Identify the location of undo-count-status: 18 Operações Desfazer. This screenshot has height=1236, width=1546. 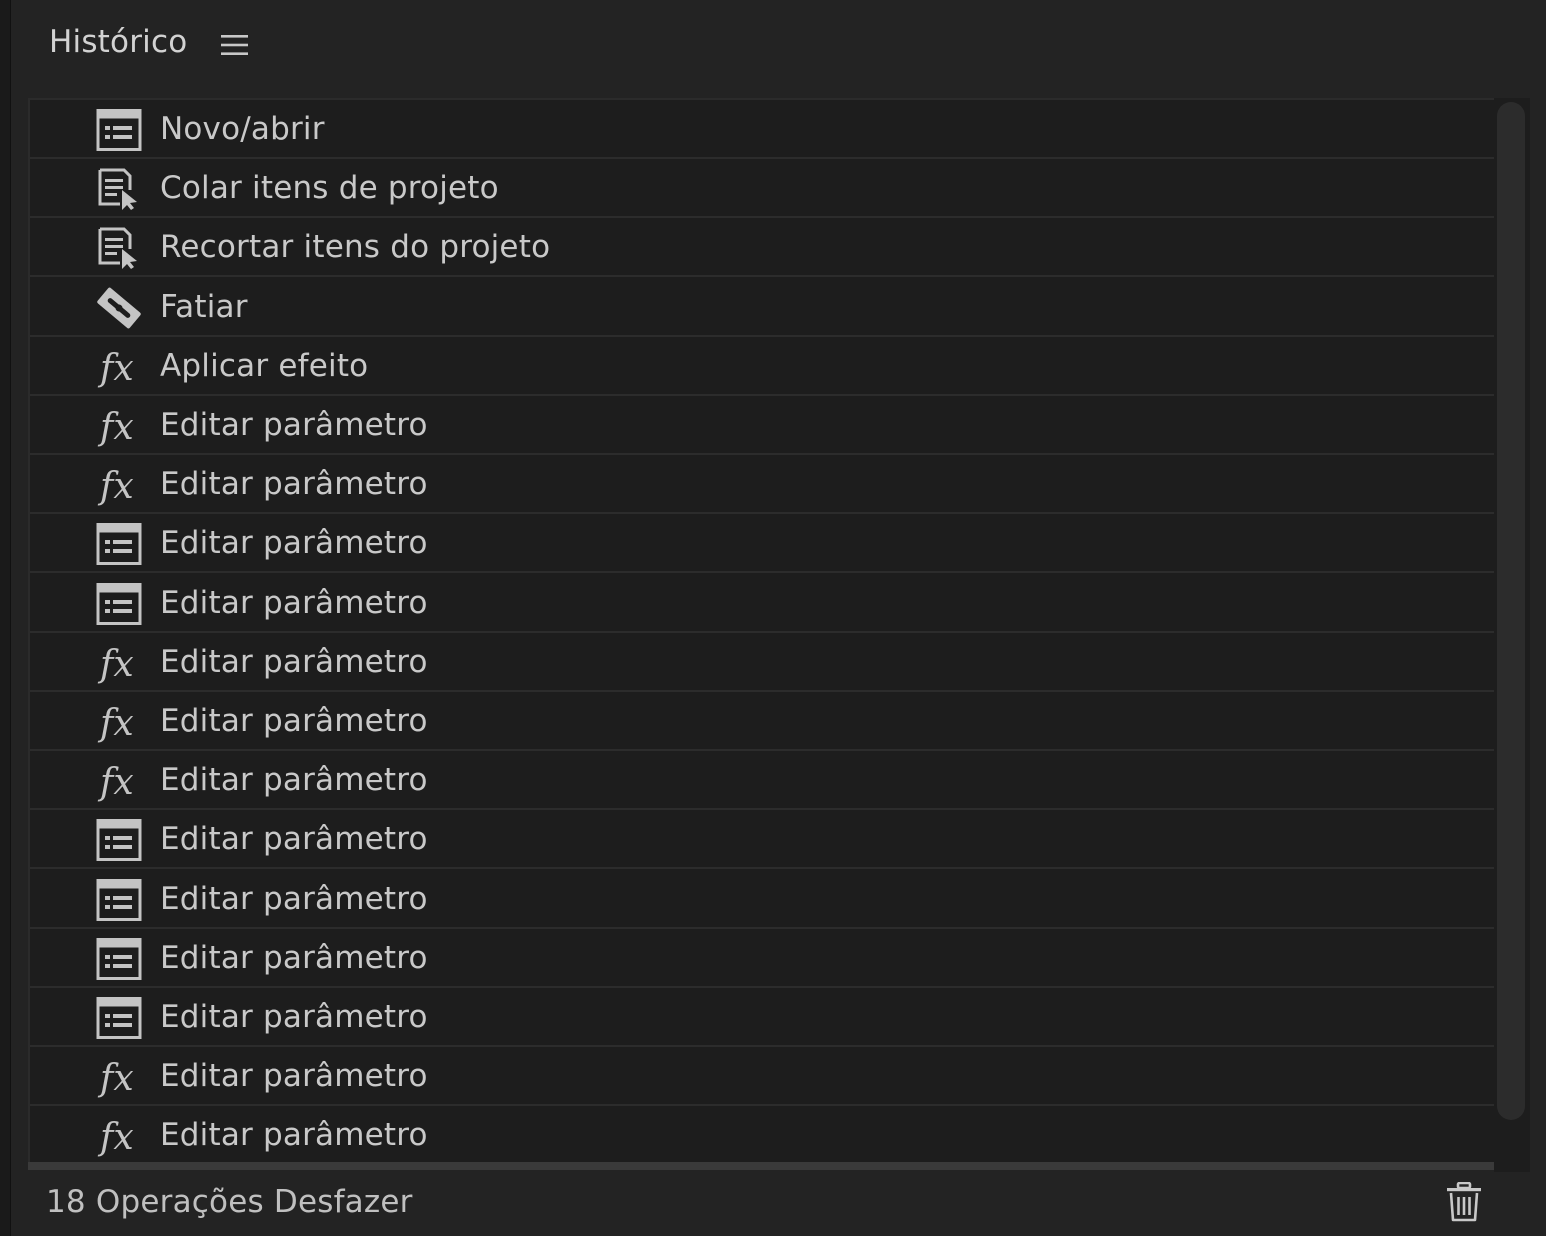
(229, 1202).